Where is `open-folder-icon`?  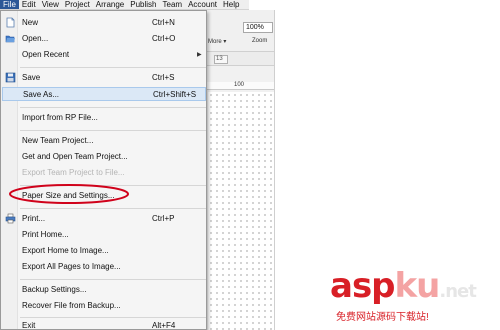 open-folder-icon is located at coordinates (10, 39).